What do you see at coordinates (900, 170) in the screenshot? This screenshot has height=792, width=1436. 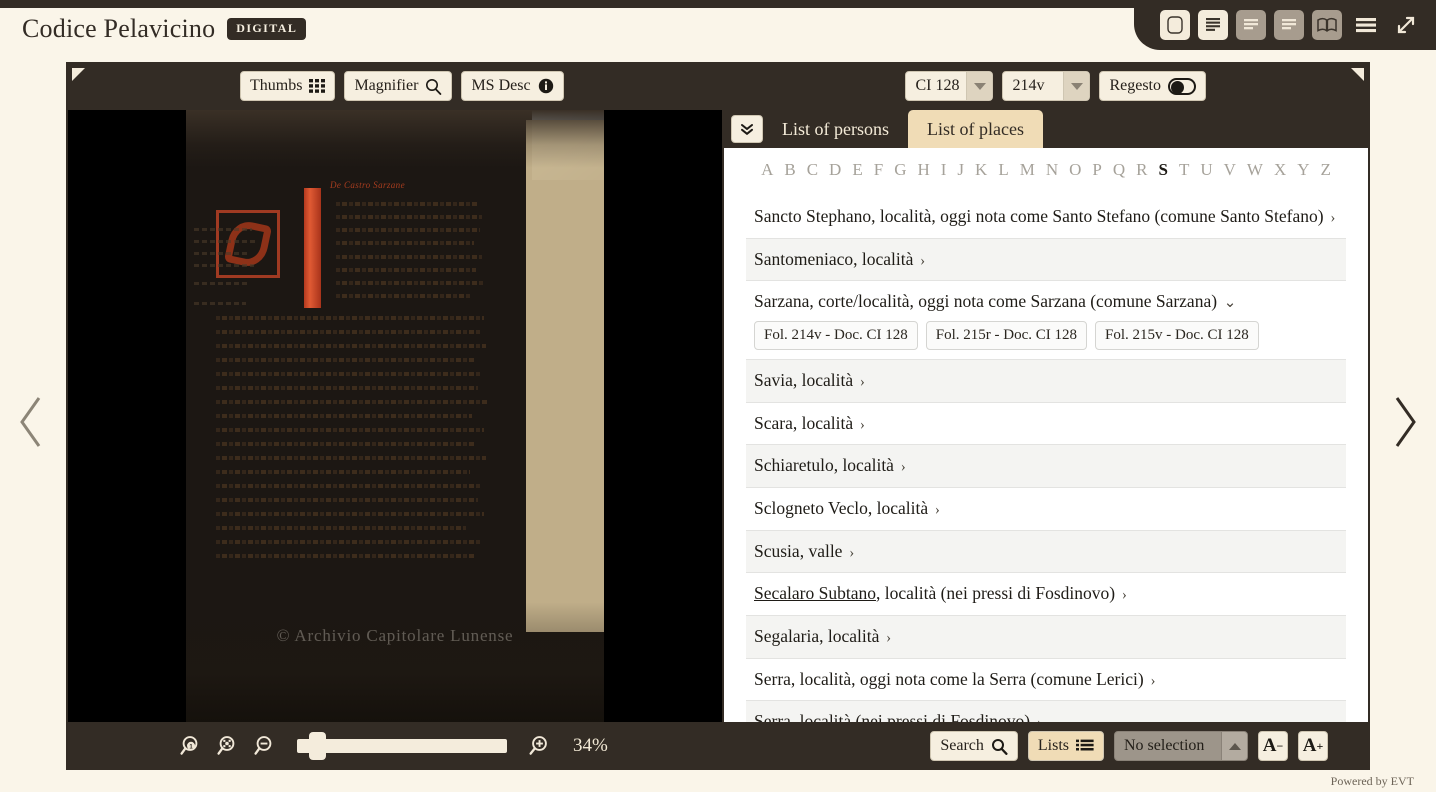 I see `alphabet-letter-g: G` at bounding box center [900, 170].